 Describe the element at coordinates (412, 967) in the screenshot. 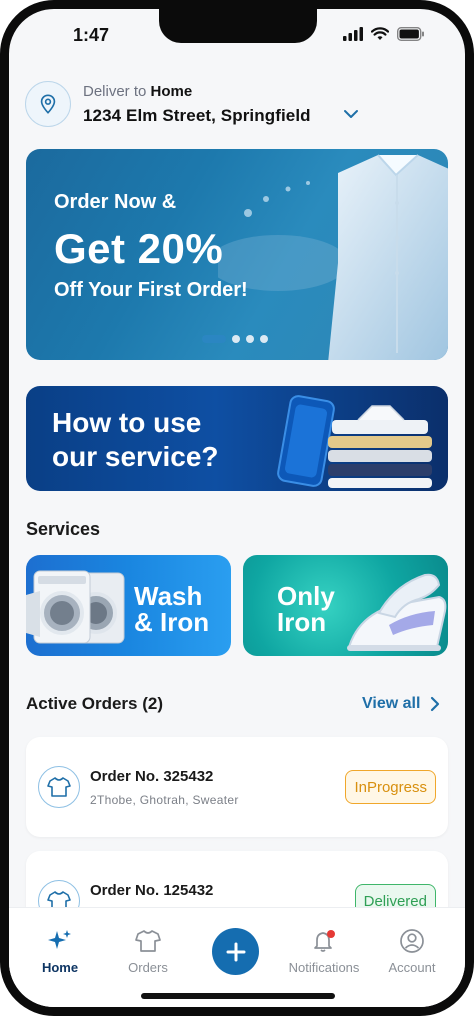

I see `tab-label: Account` at that location.